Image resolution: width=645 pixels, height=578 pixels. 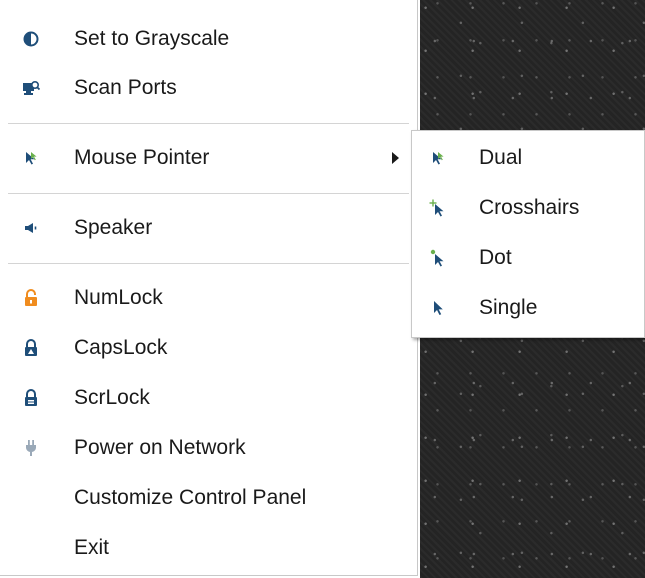 What do you see at coordinates (395, 158) in the screenshot?
I see `submenu-arrow-icon` at bounding box center [395, 158].